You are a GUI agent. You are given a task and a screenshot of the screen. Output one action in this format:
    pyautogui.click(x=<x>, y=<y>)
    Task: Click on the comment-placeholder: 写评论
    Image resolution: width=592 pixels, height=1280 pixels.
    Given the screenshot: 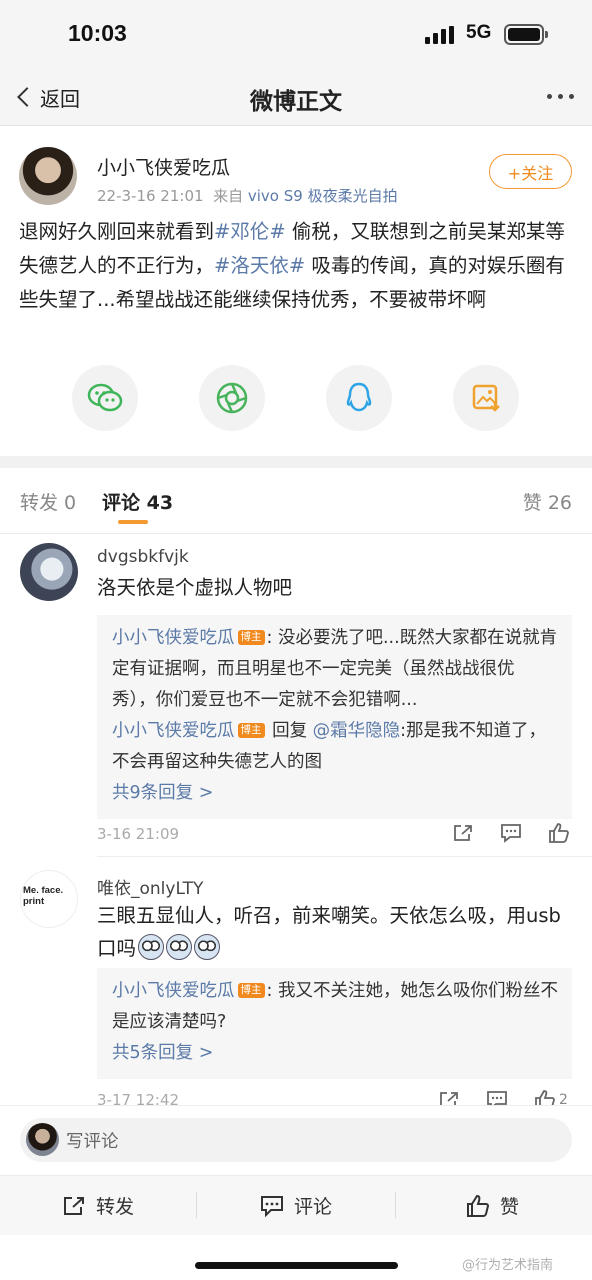 What is the action you would take?
    pyautogui.click(x=92, y=1142)
    